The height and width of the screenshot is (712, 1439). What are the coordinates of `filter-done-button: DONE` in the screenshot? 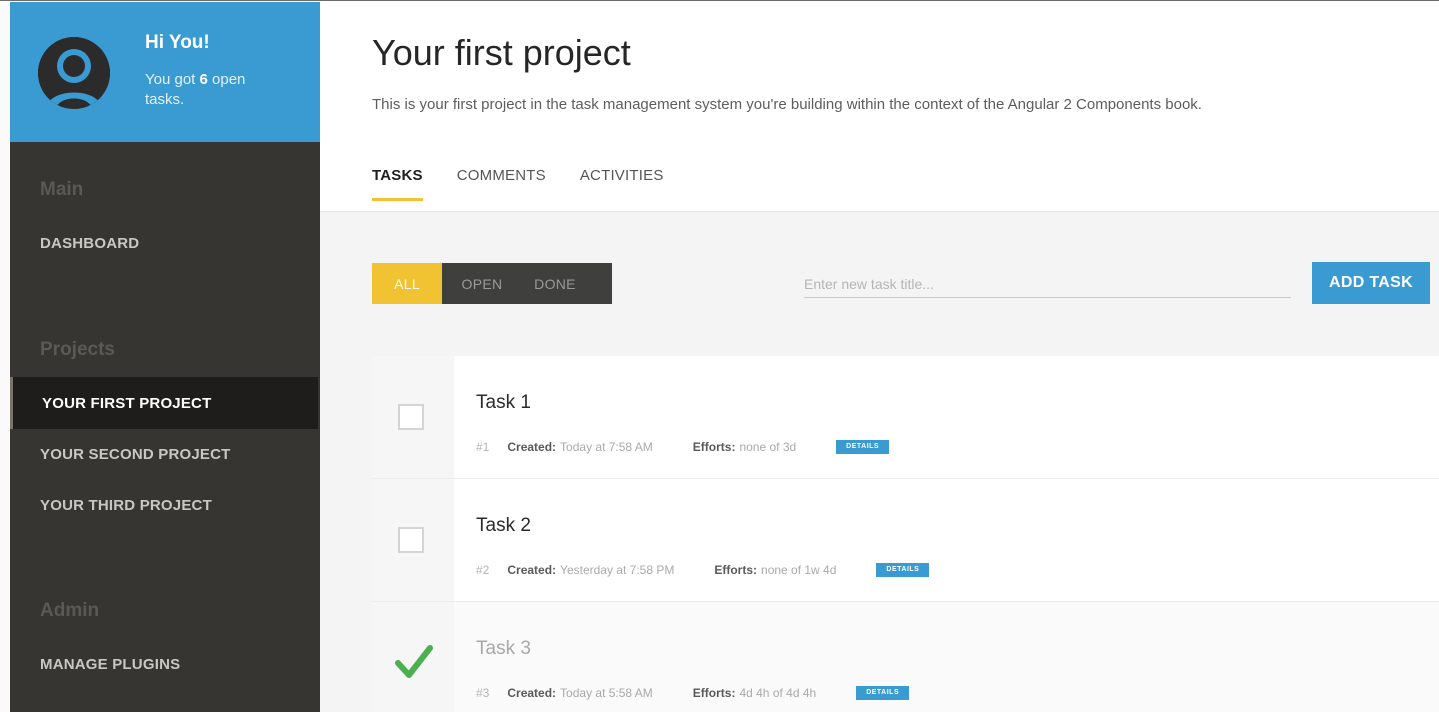 It's located at (567, 283).